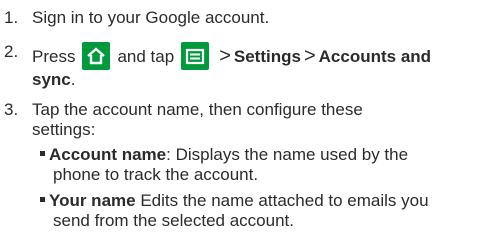 The height and width of the screenshot is (250, 485). What do you see at coordinates (92, 200) in the screenshot?
I see `bullet-label: Your name` at bounding box center [92, 200].